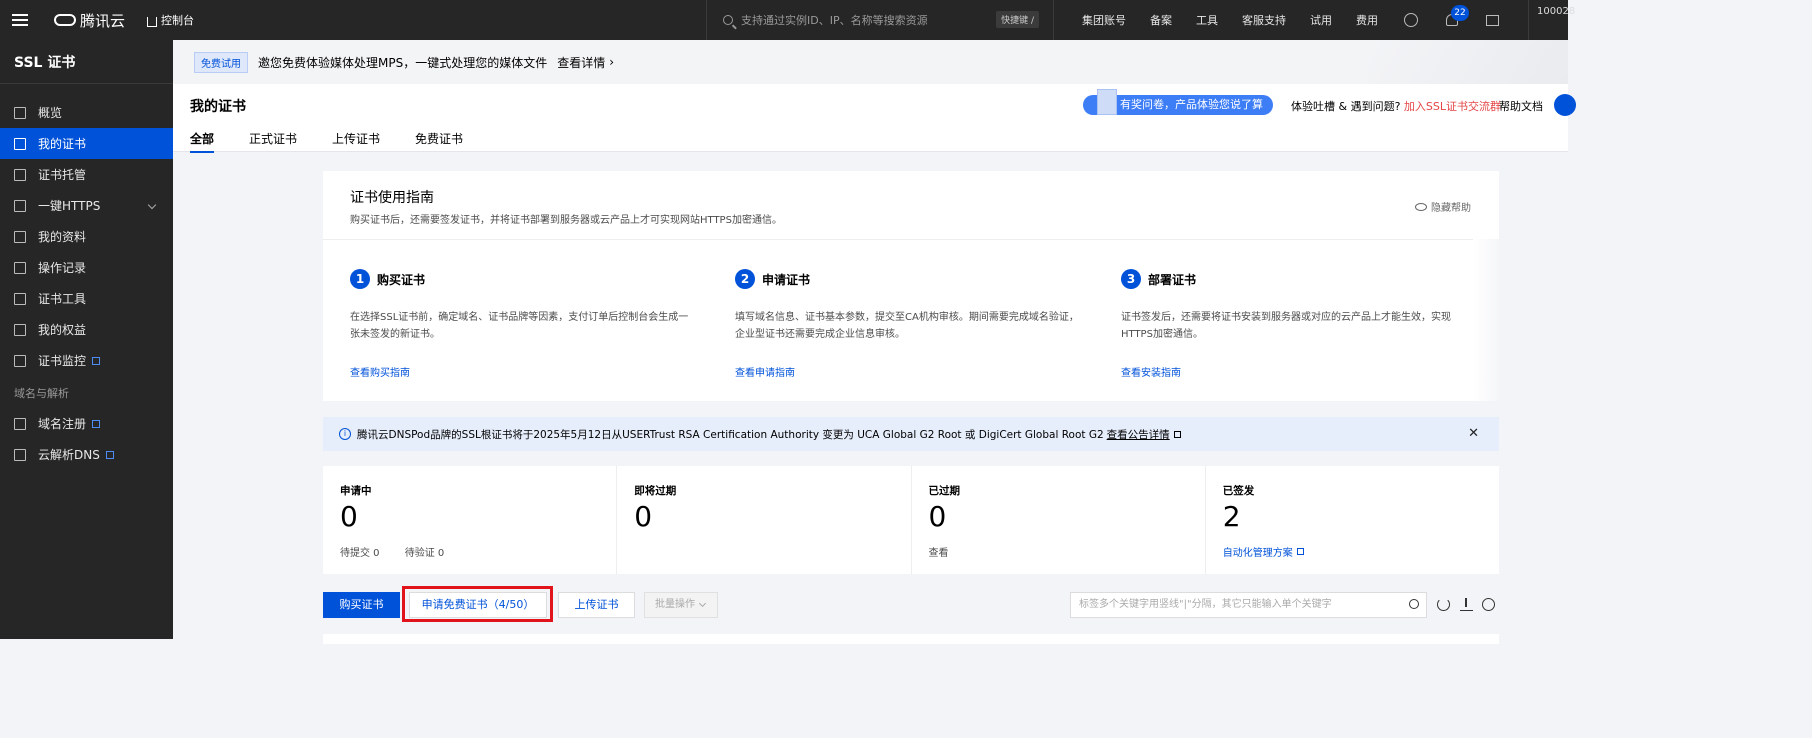 The height and width of the screenshot is (738, 1812). I want to click on upload-certificate-button: 上传证书, so click(596, 605).